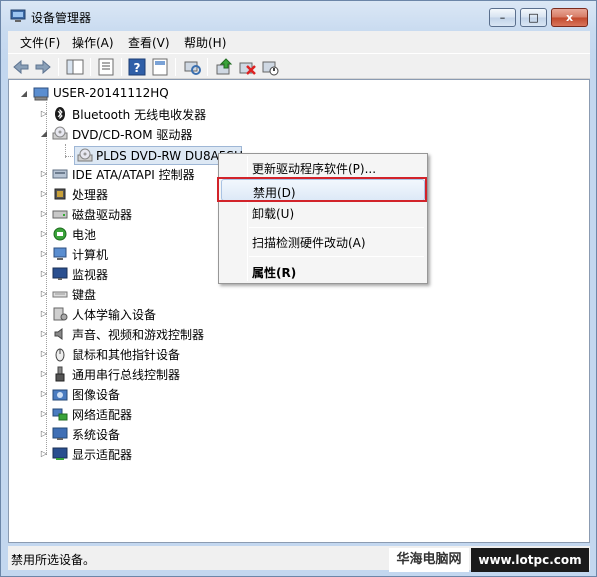 This screenshot has height=577, width=597. What do you see at coordinates (323, 271) in the screenshot?
I see `menu-item-properties: 属性(R)` at bounding box center [323, 271].